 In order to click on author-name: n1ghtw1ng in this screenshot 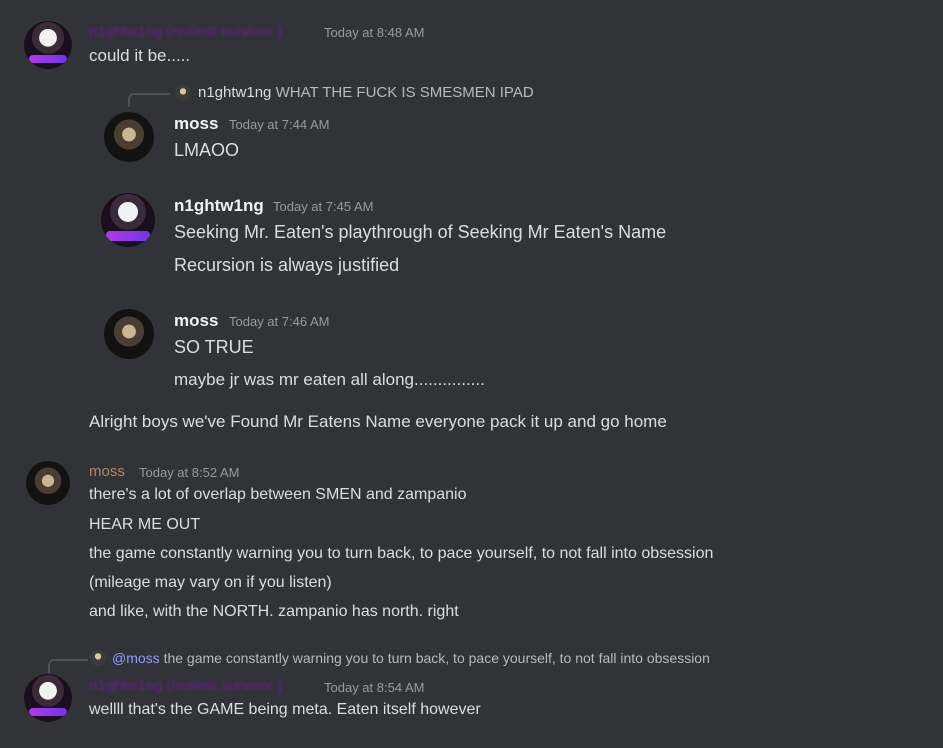, I will do `click(219, 206)`.